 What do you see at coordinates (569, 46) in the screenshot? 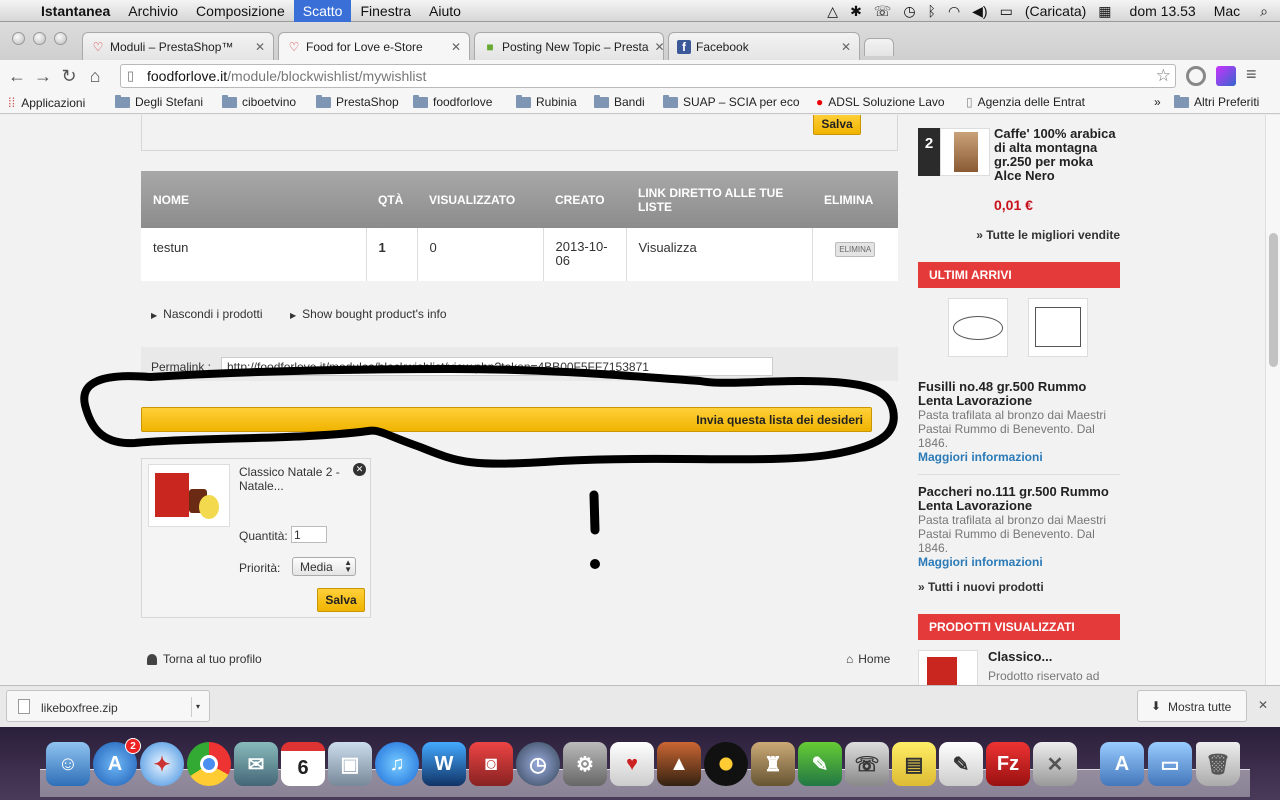
I see `tab-posting-topic: ■ Posting New Topic – Presta ✕` at bounding box center [569, 46].